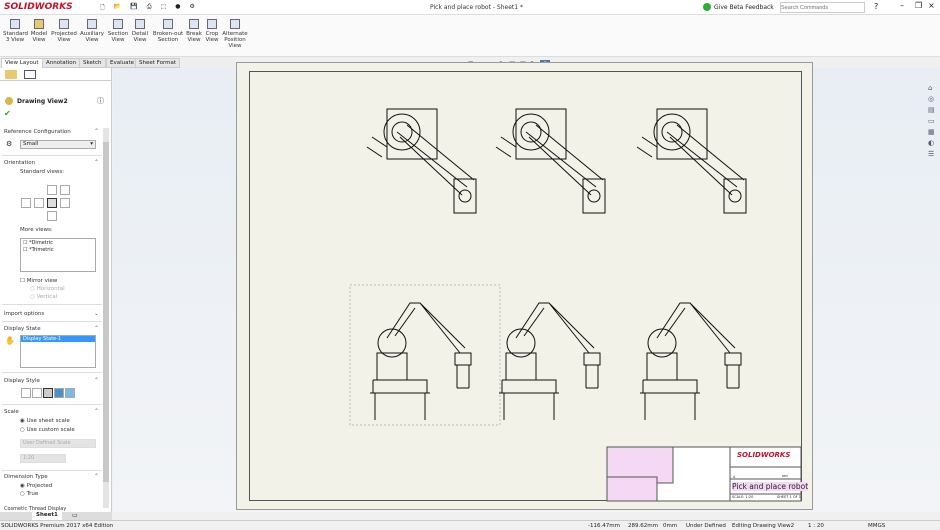 The image size is (940, 530). I want to click on more-views-list: ☐ *Dimetric ☐ *Trimetric, so click(58, 255).